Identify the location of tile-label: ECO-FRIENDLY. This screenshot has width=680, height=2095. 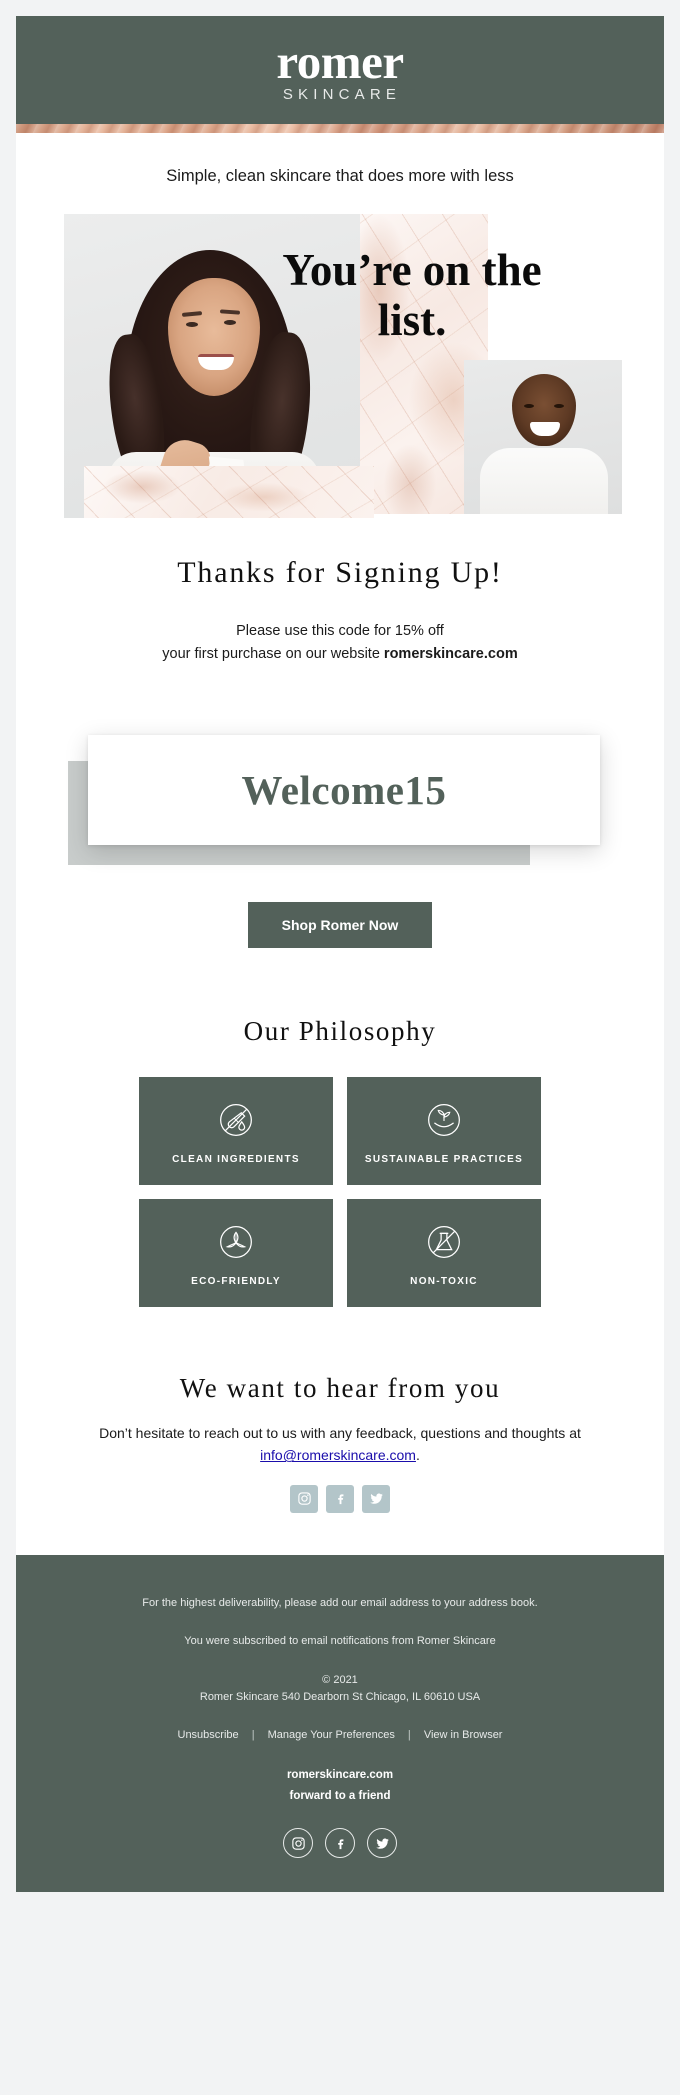
(236, 1281).